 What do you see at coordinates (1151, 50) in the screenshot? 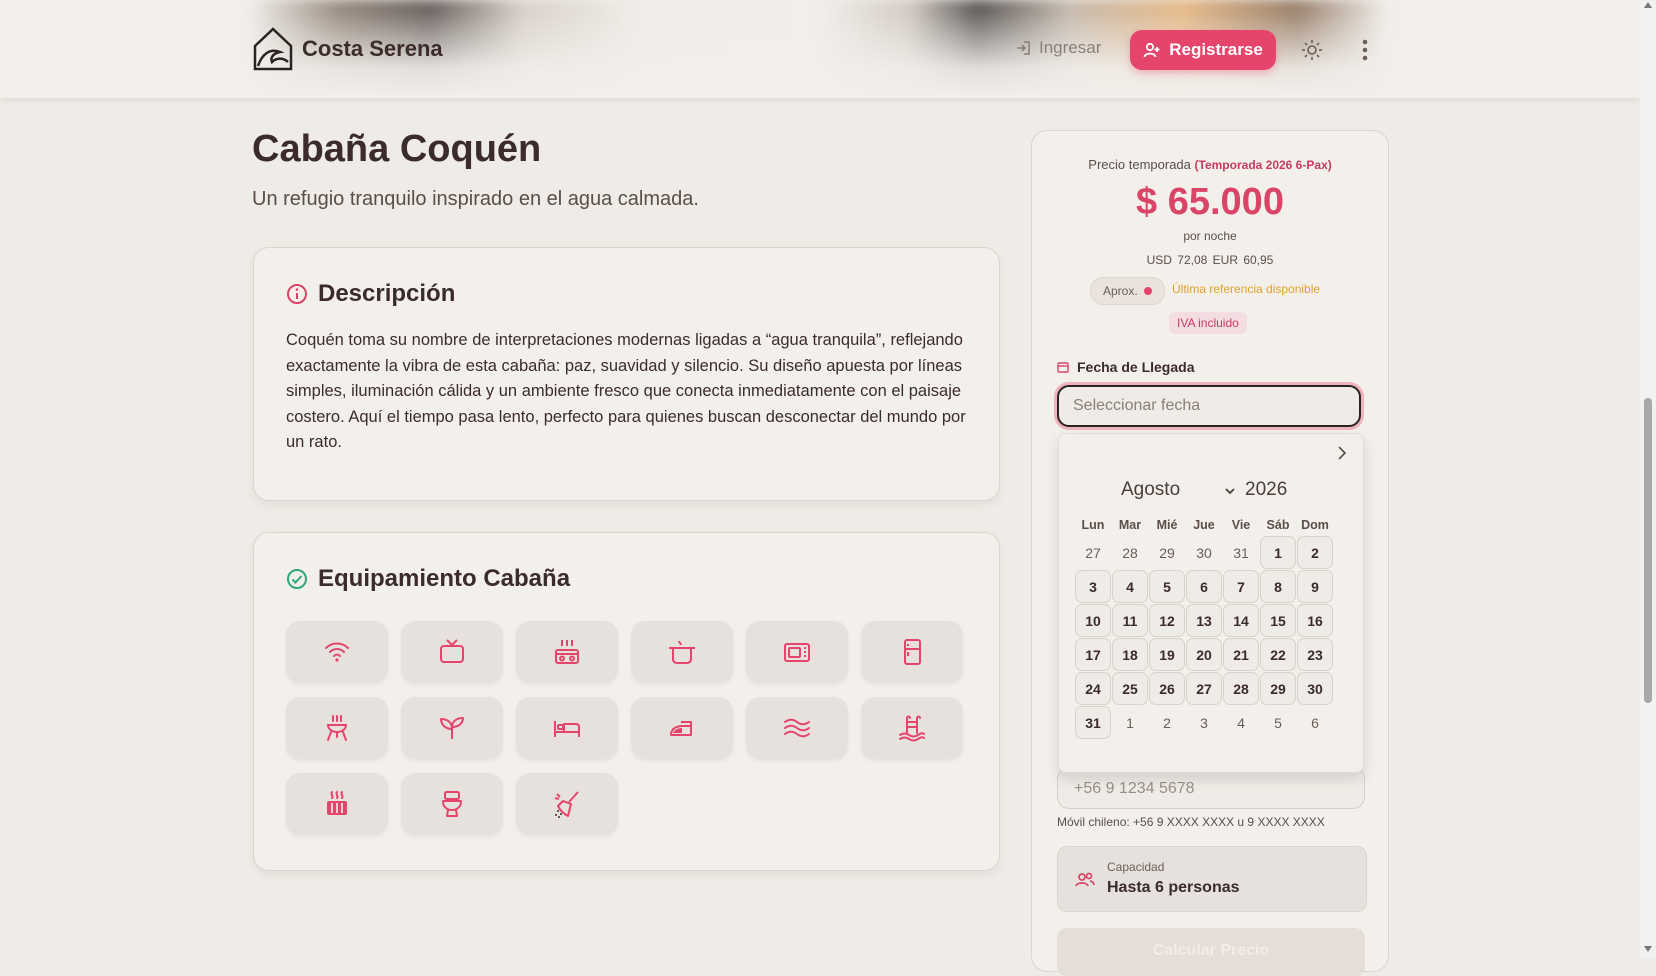
I see `user-plus-icon` at bounding box center [1151, 50].